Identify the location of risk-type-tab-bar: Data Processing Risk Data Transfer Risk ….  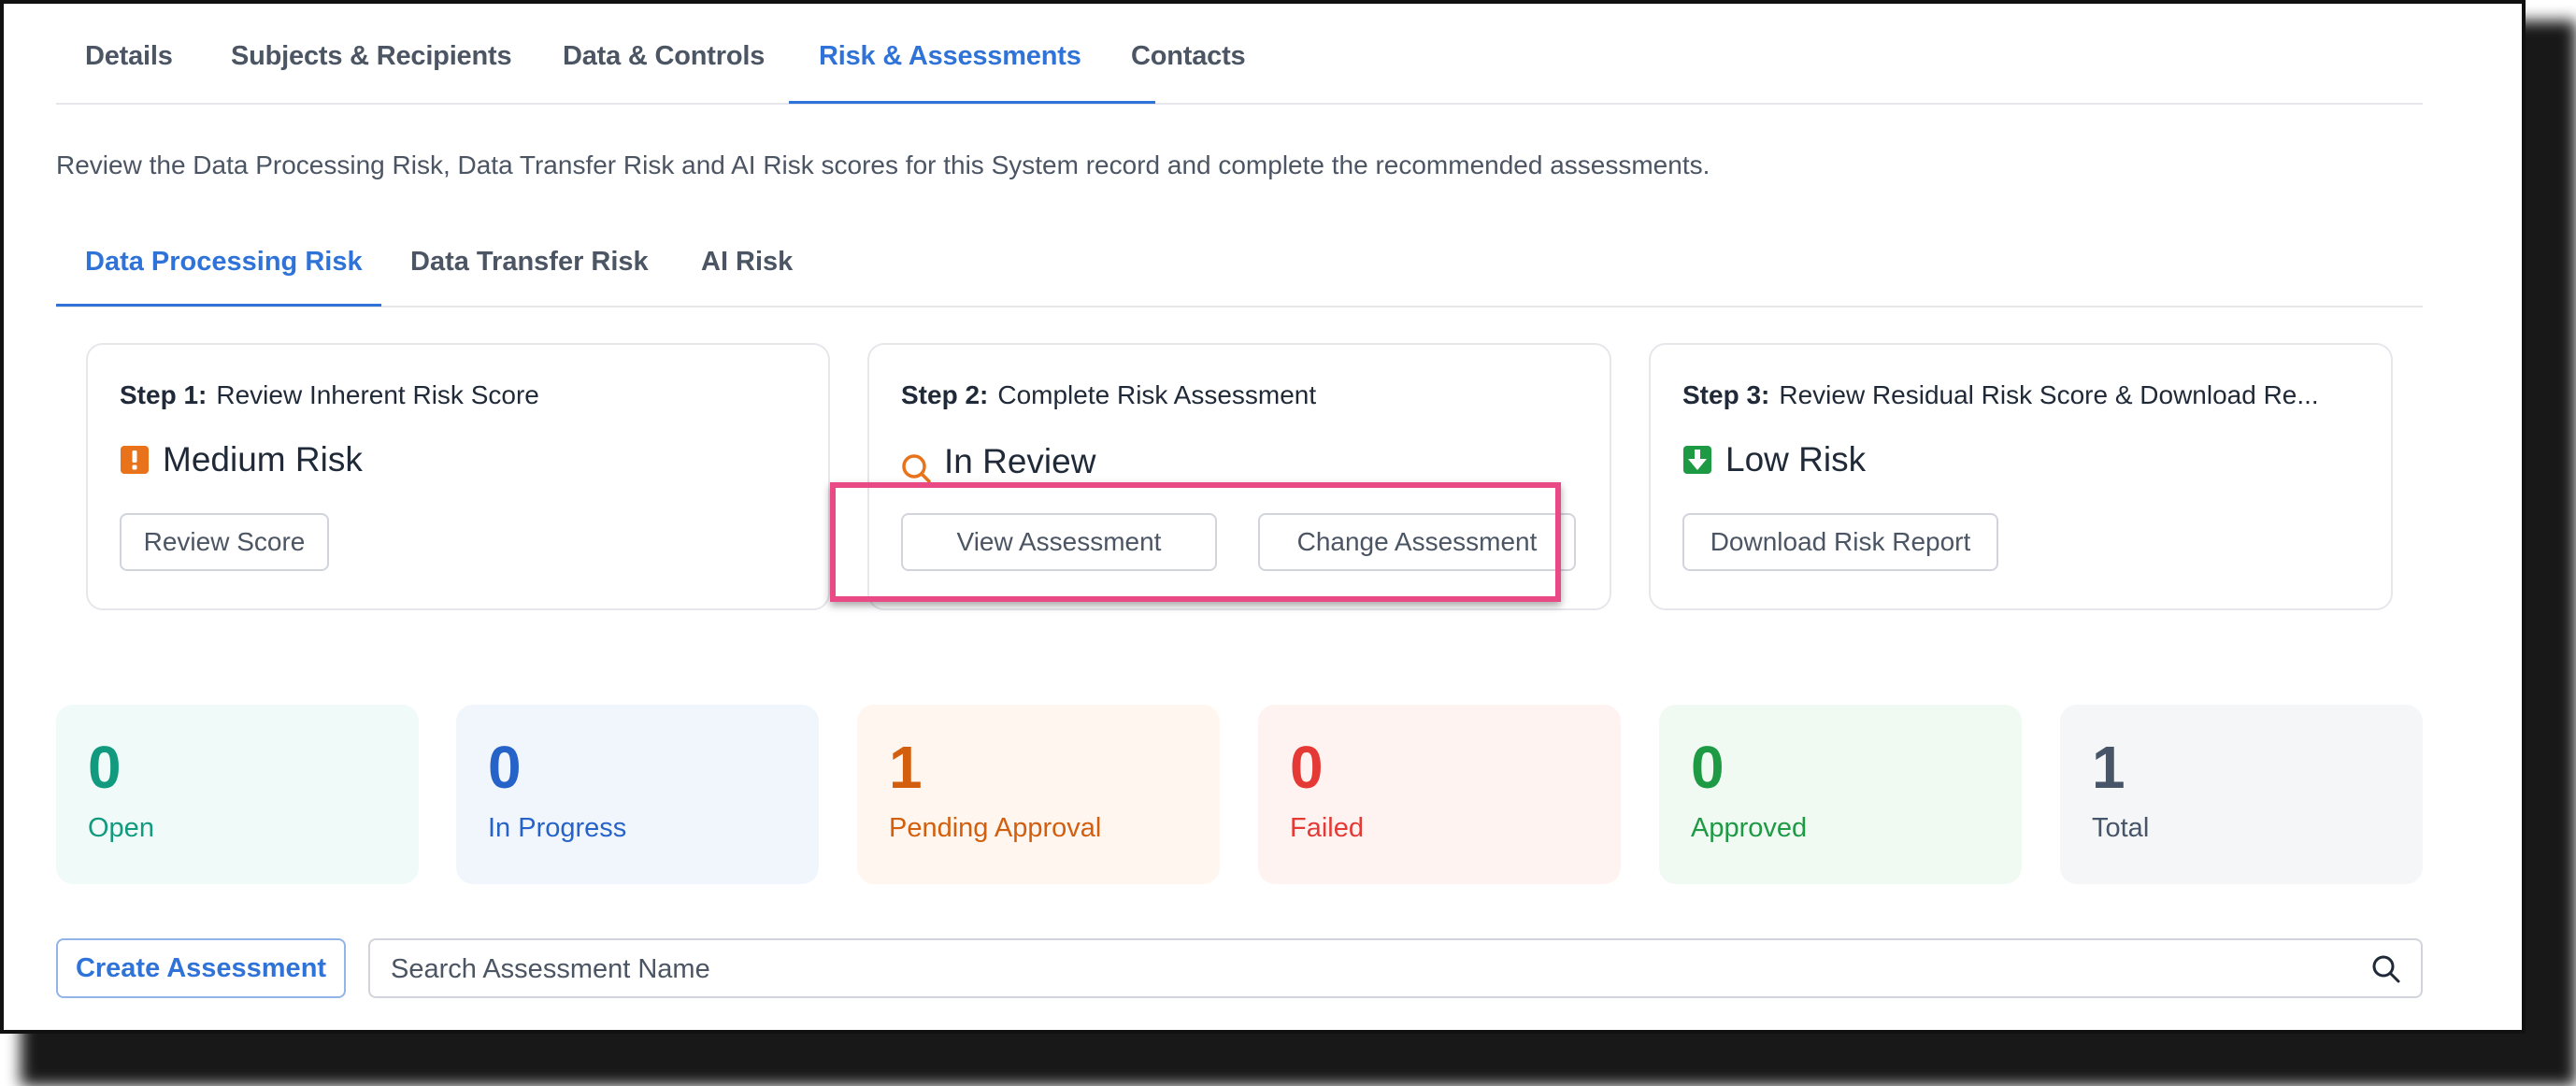
(1239, 253).